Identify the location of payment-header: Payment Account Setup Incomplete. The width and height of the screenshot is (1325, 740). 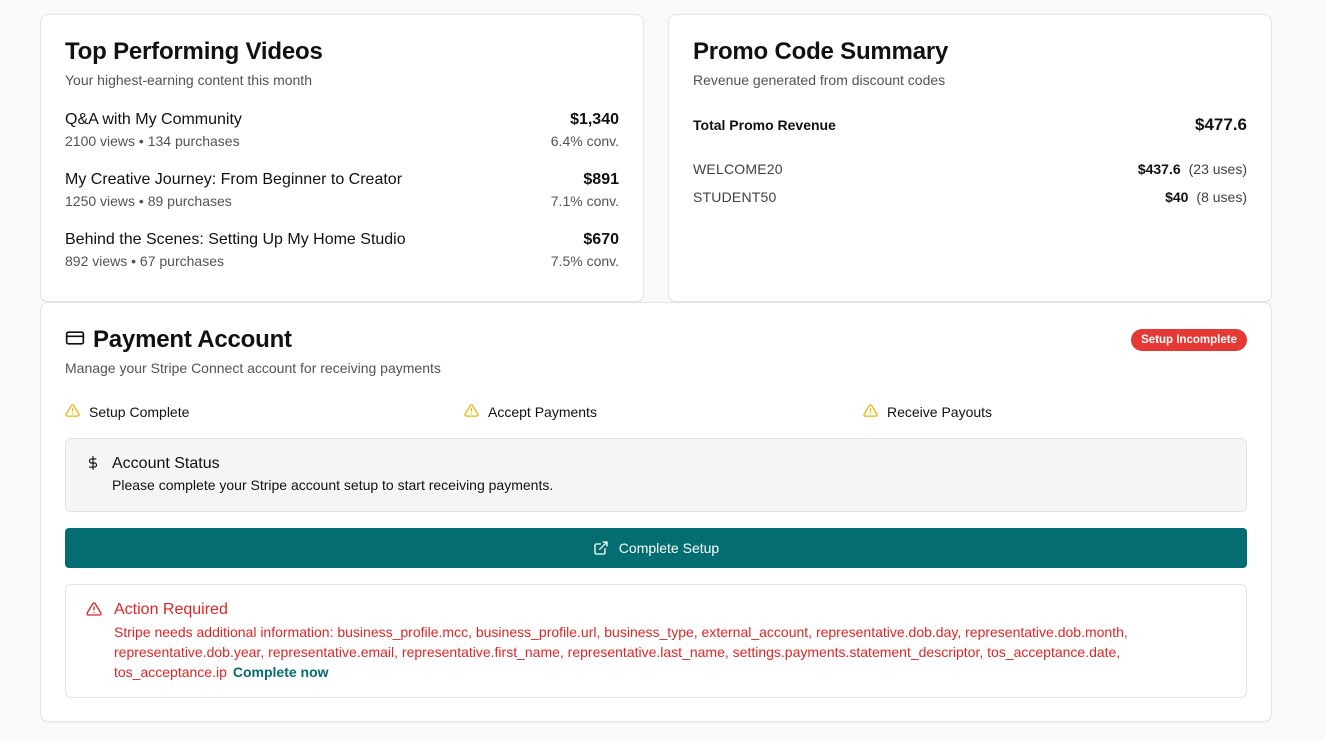
(656, 340).